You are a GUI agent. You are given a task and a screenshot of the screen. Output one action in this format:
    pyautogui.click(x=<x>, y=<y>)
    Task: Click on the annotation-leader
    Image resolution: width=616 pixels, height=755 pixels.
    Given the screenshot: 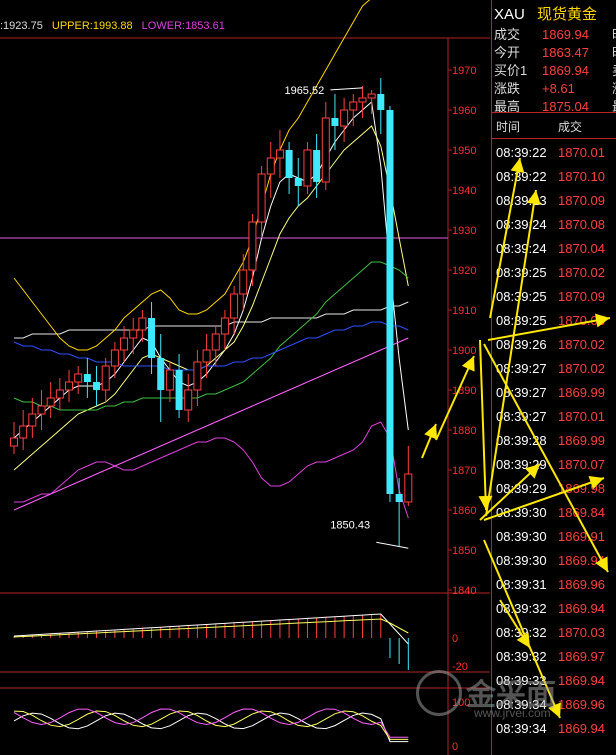 What is the action you would take?
    pyautogui.click(x=346, y=89)
    